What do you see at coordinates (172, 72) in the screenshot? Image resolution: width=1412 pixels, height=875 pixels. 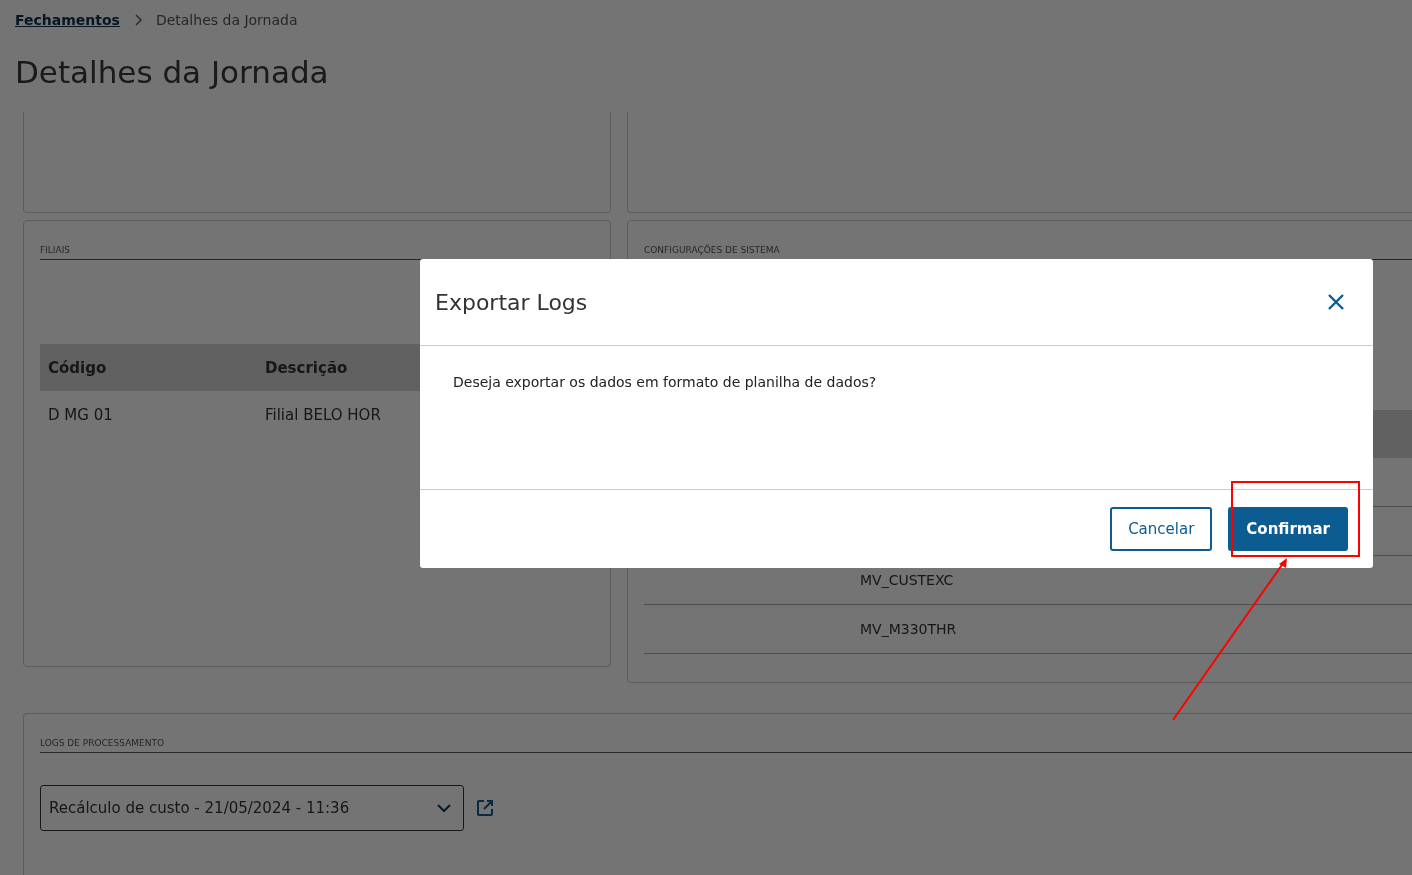 I see `page-title: Detalhes da Jornada` at bounding box center [172, 72].